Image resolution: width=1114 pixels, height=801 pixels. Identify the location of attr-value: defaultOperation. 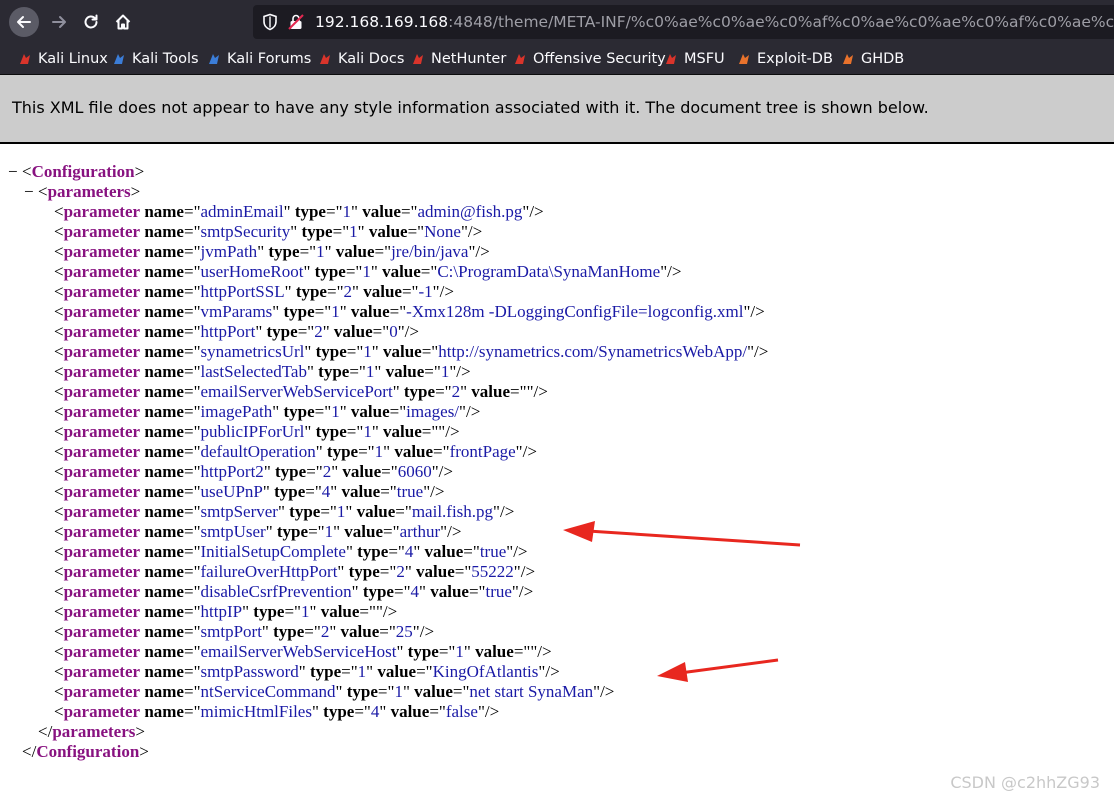
(258, 451).